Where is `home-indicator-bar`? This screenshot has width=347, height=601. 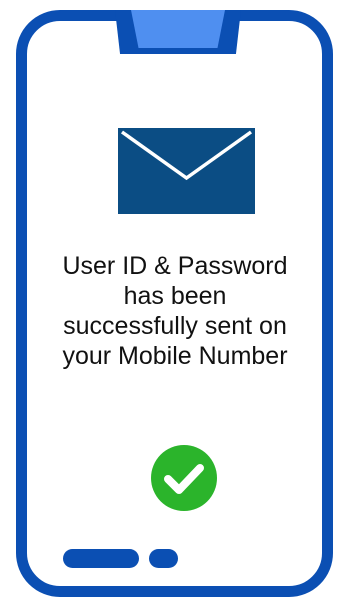 home-indicator-bar is located at coordinates (101, 558).